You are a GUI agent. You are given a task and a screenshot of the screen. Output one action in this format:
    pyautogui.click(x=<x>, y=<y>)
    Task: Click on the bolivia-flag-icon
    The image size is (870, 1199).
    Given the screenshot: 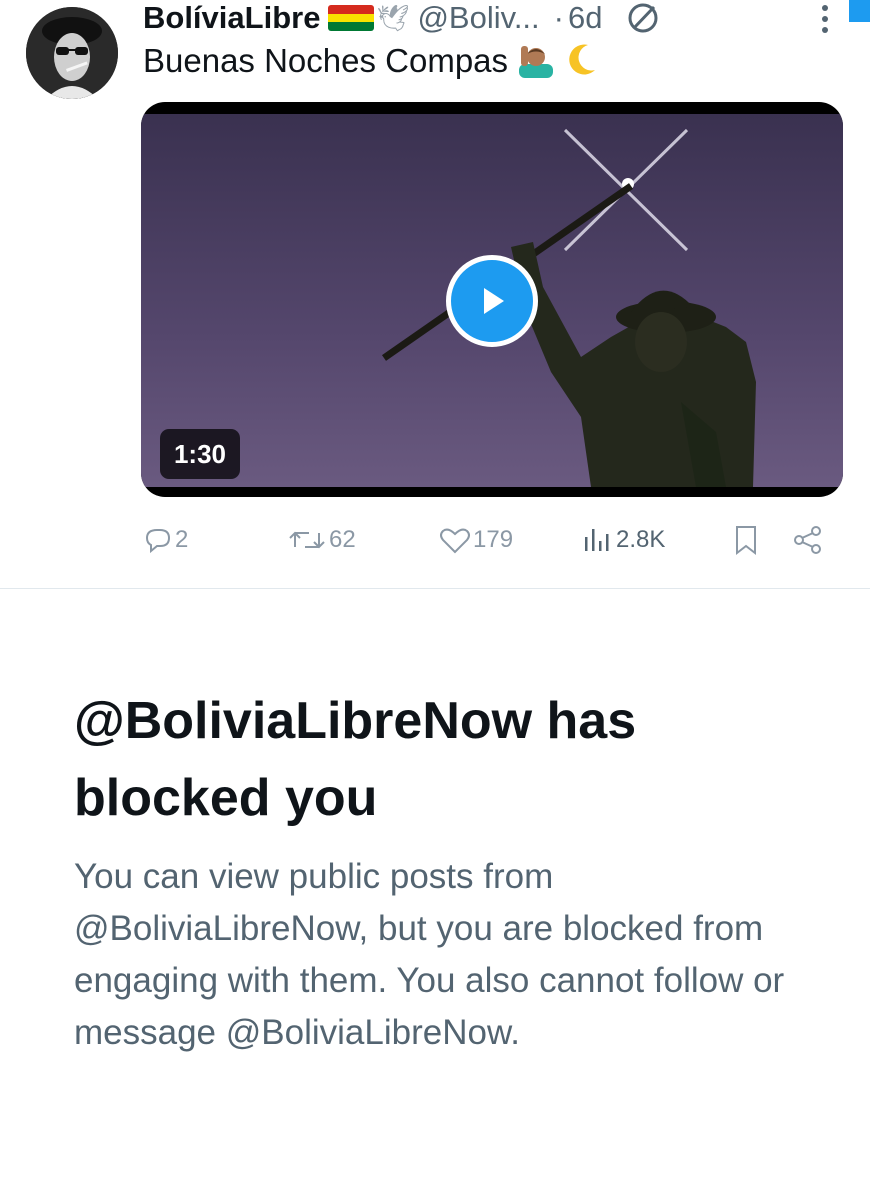 What is the action you would take?
    pyautogui.click(x=351, y=18)
    